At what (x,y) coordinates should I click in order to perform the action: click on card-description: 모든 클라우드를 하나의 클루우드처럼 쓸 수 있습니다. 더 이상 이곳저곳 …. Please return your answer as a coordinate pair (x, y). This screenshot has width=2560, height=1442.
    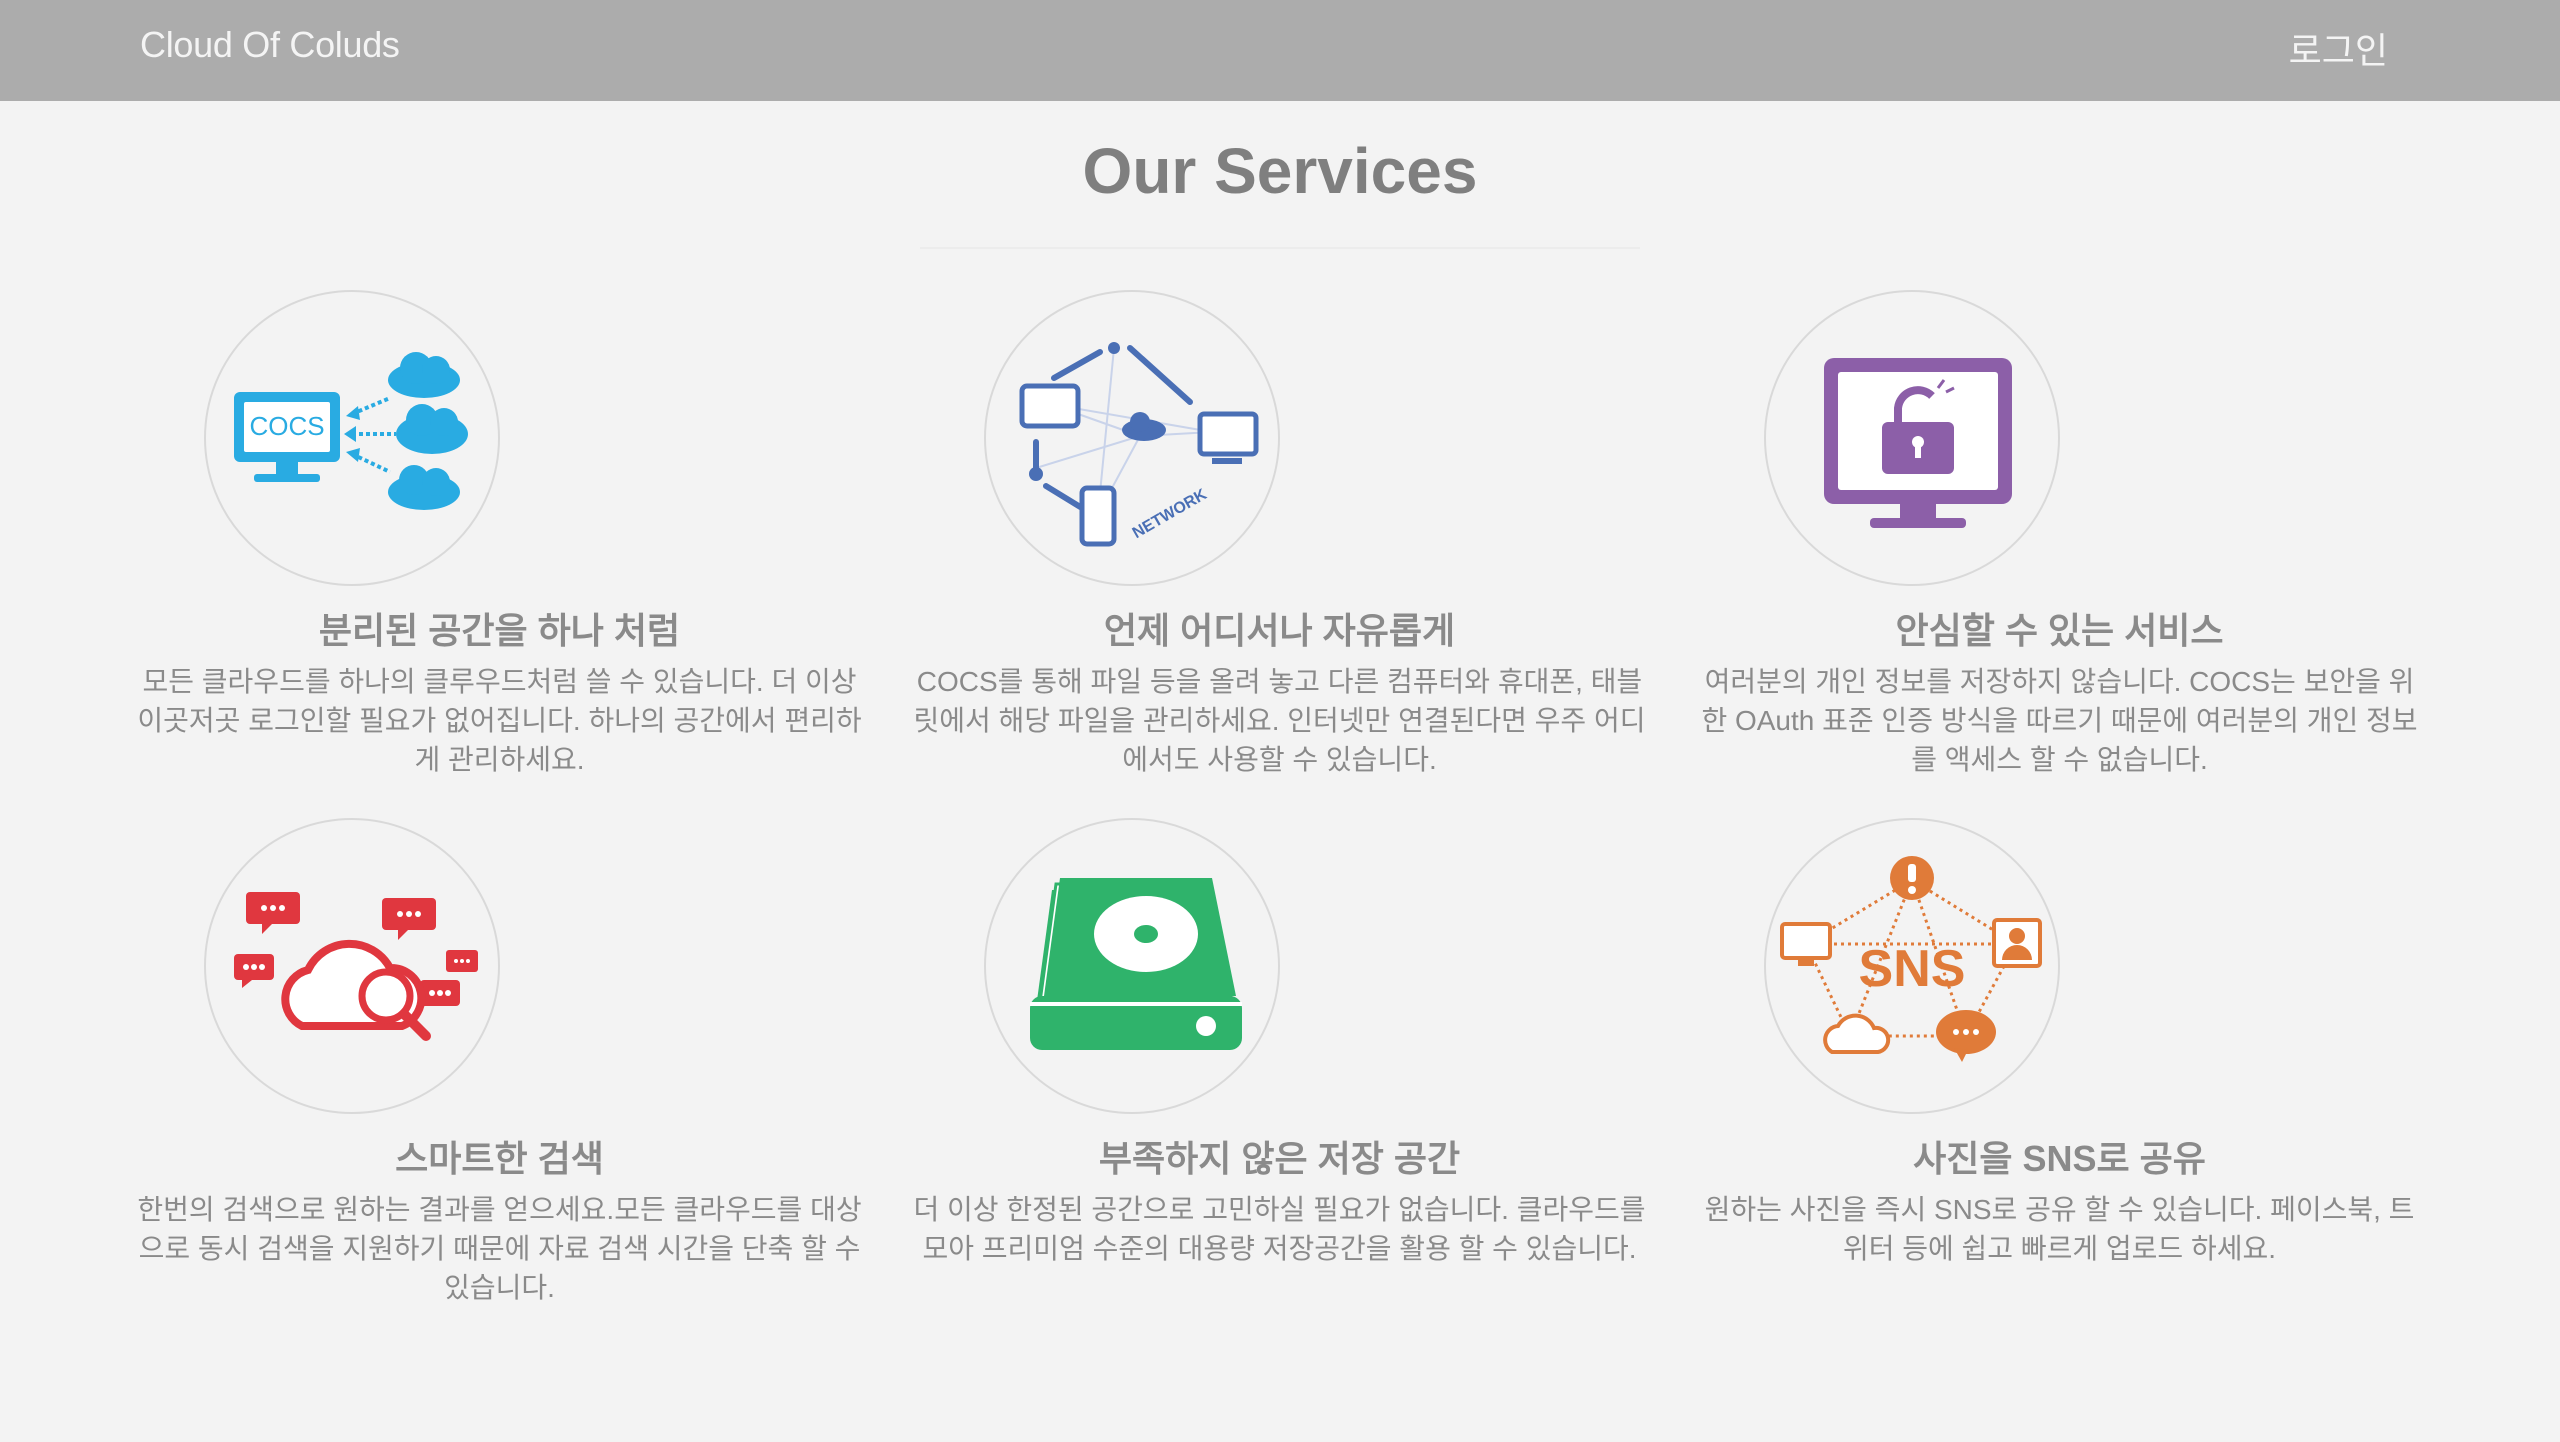
    Looking at the image, I should click on (499, 720).